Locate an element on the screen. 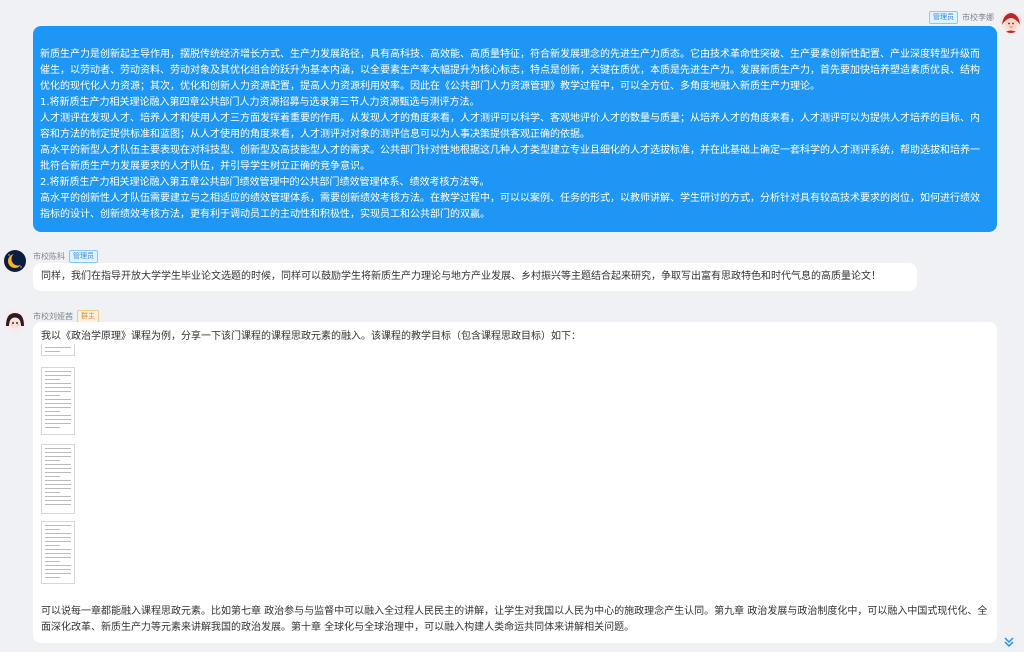  sender-name: 市校刘娅茜 is located at coordinates (53, 316).